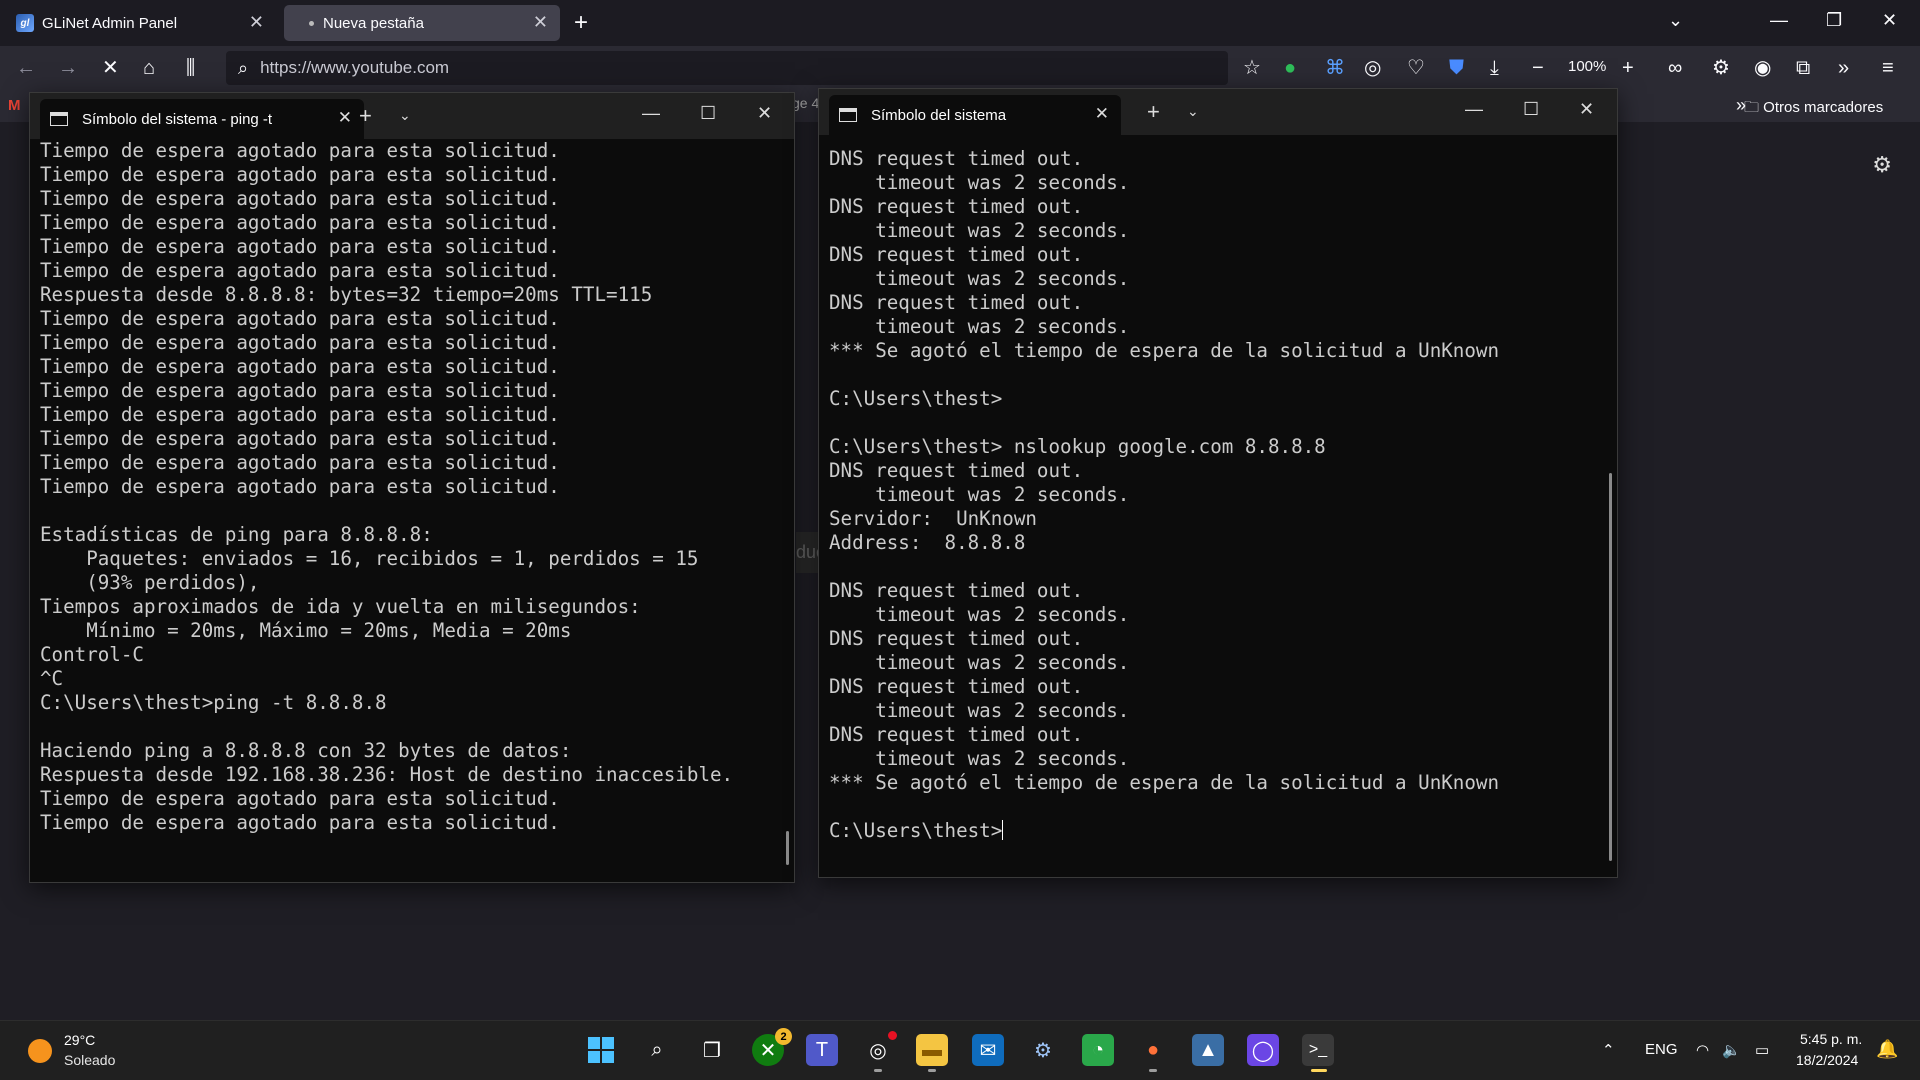 This screenshot has width=1920, height=1080. I want to click on zoom-out-icon: −, so click(1538, 68).